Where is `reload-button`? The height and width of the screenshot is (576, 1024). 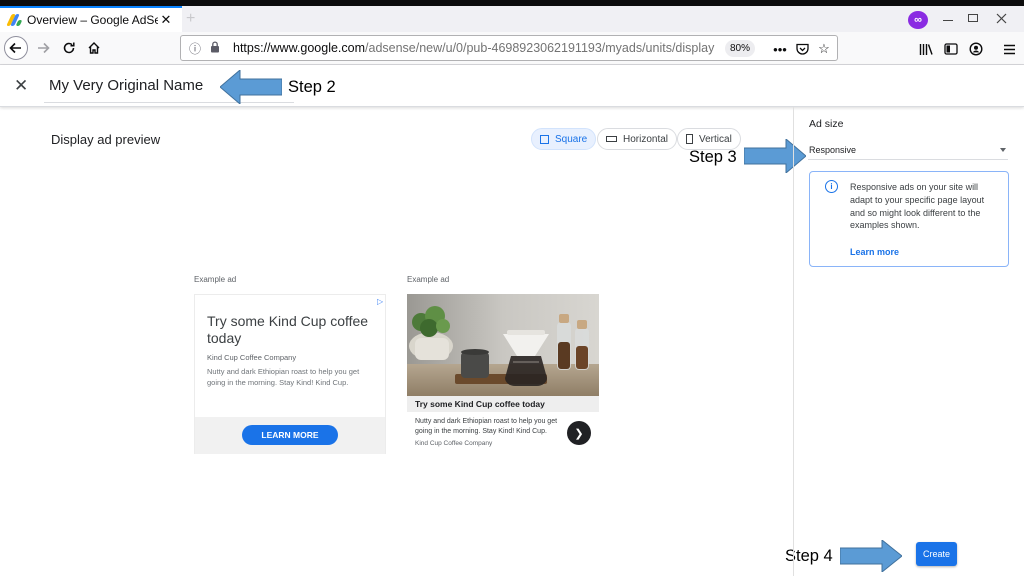 reload-button is located at coordinates (69, 48).